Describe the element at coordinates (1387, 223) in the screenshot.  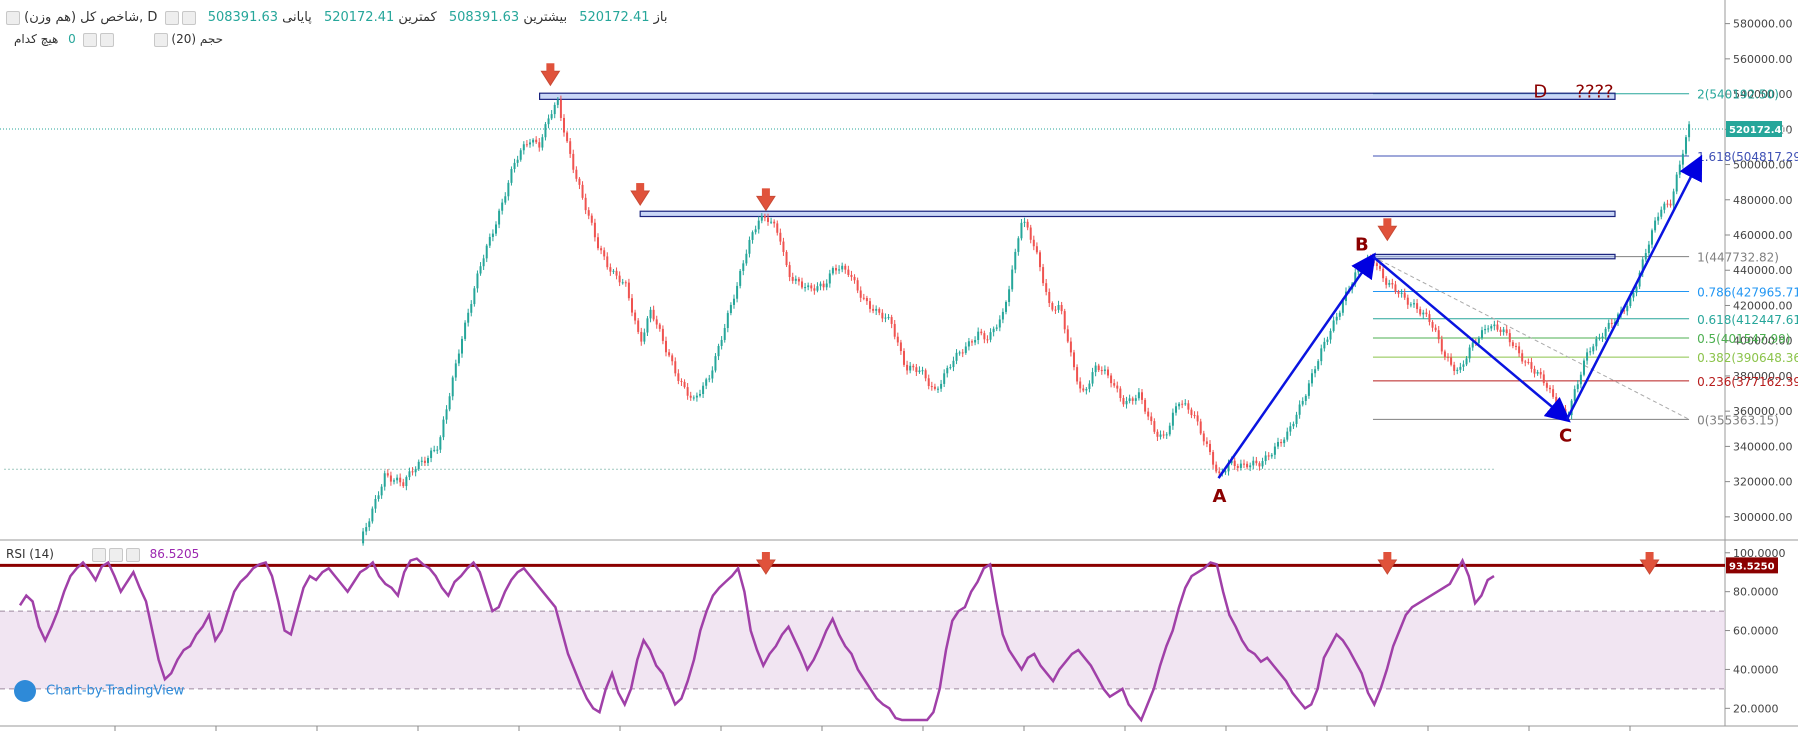
I see `arrow-down-icon` at that location.